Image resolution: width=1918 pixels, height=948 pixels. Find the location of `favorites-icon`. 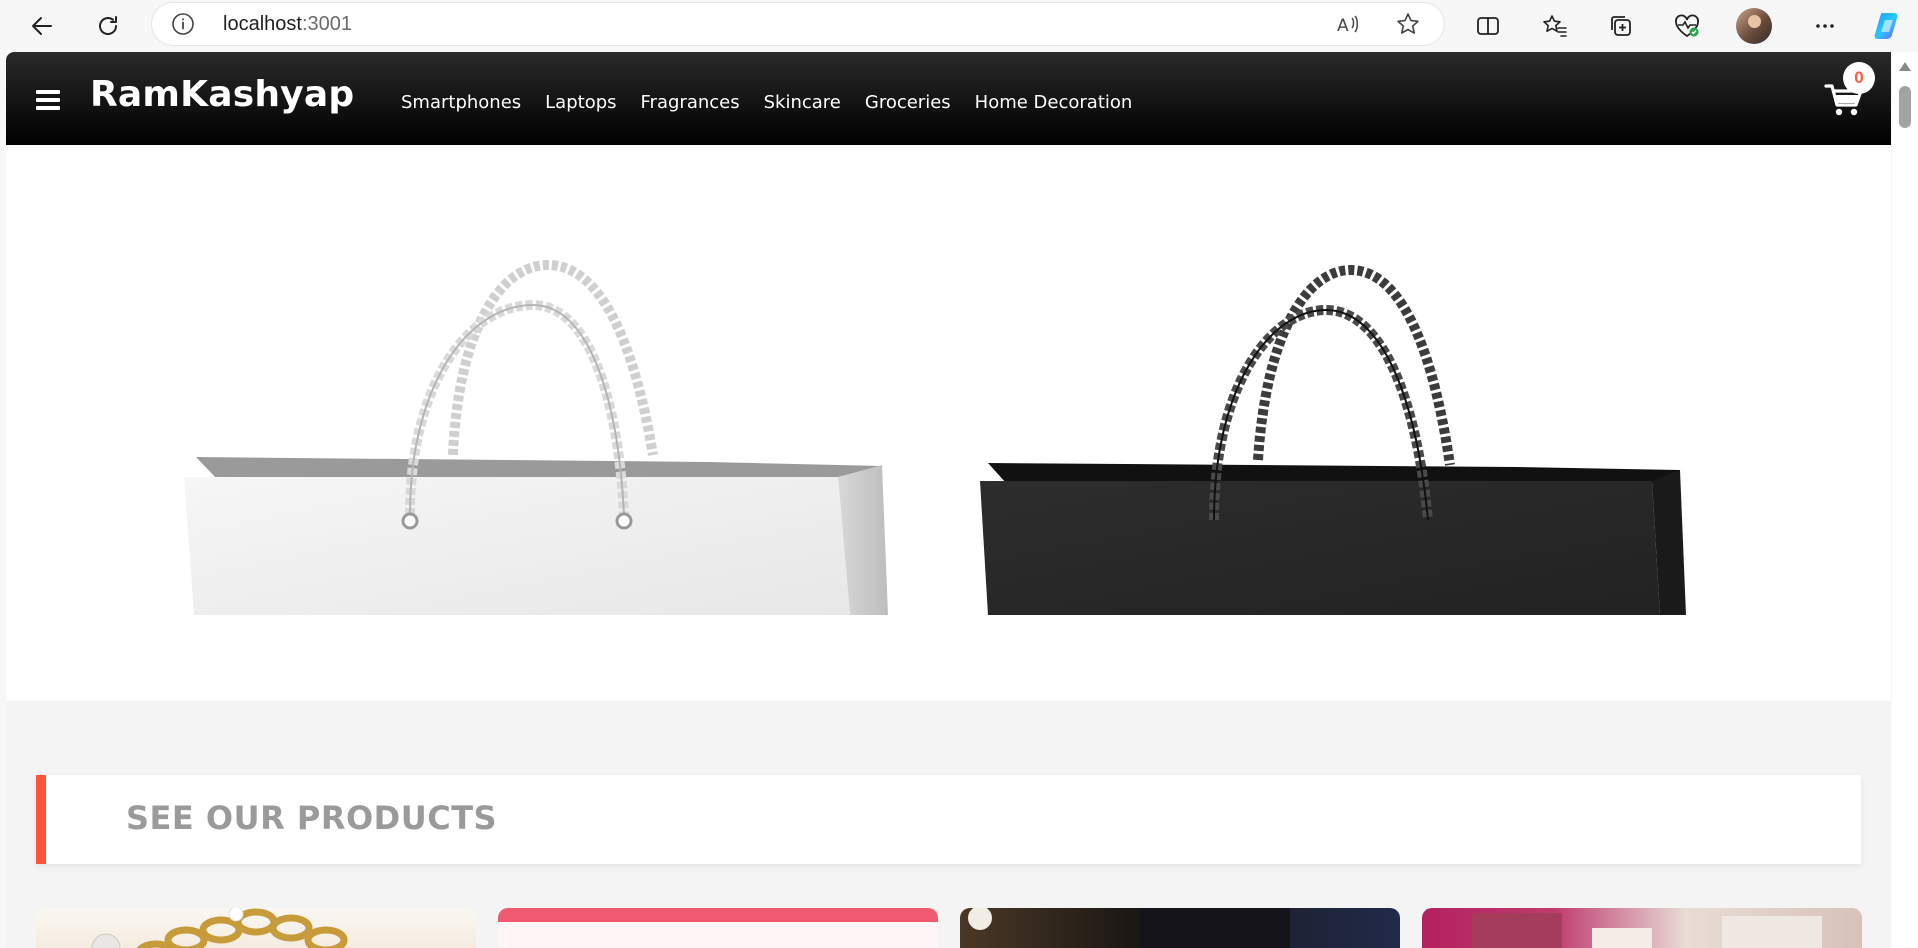

favorites-icon is located at coordinates (1555, 26).